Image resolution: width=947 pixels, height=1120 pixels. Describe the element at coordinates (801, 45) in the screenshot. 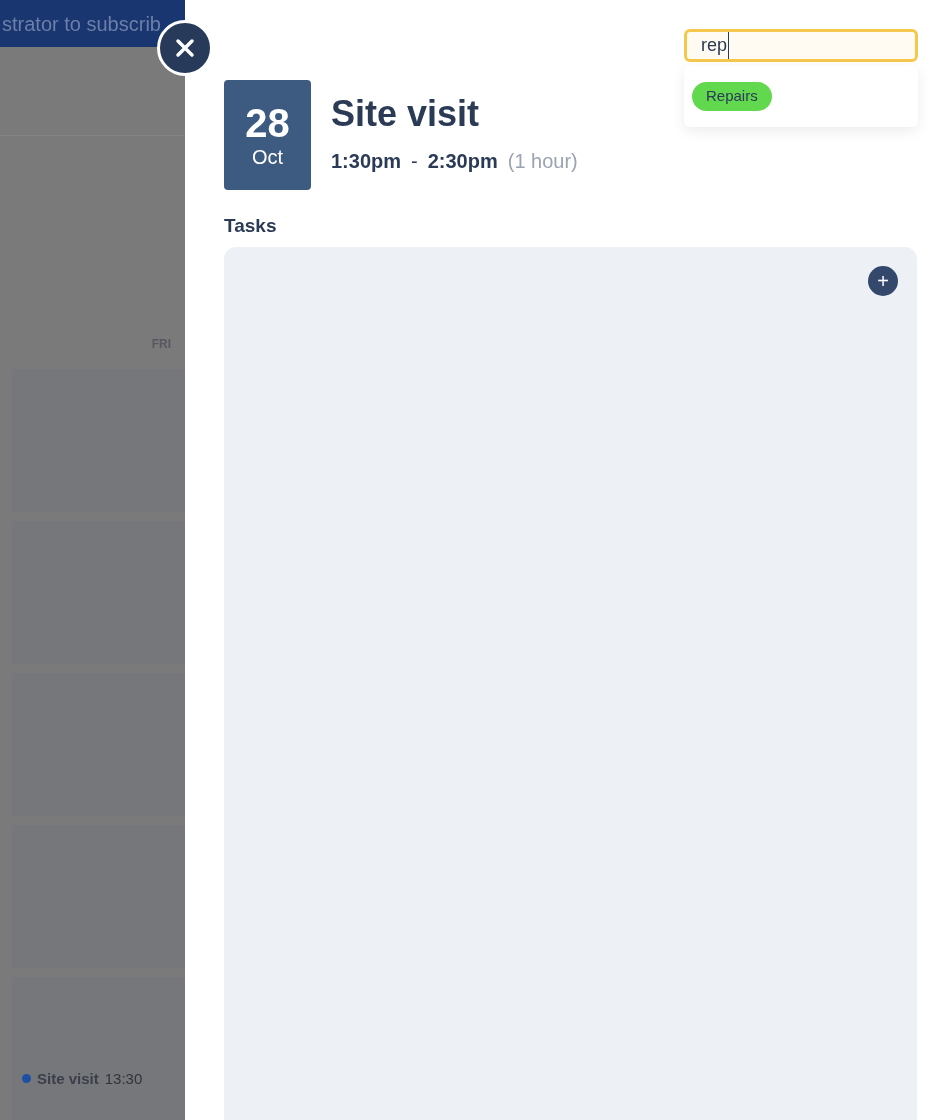

I see `tag-search-field: rep` at that location.